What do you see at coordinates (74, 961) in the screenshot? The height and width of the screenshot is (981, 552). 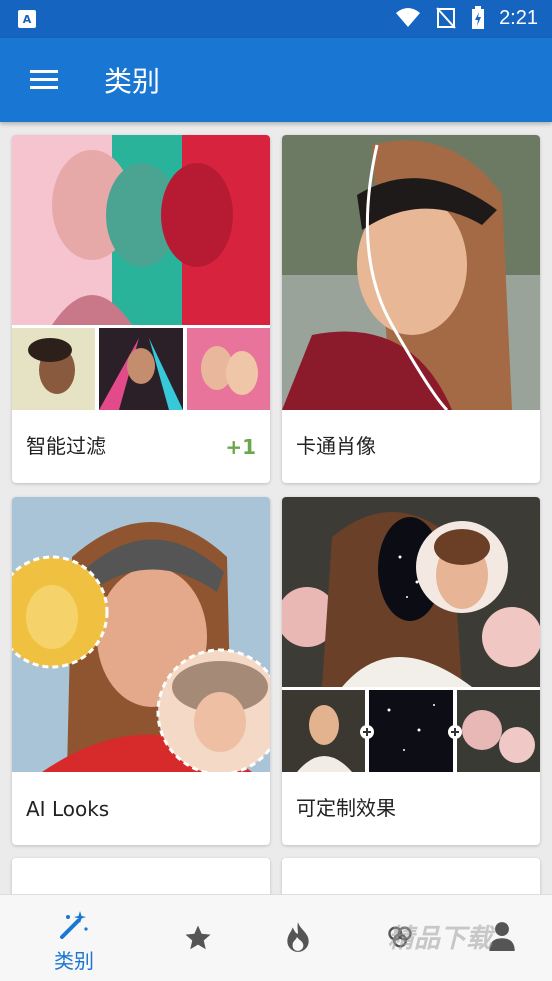 I see `tab-categories-label: 类别` at bounding box center [74, 961].